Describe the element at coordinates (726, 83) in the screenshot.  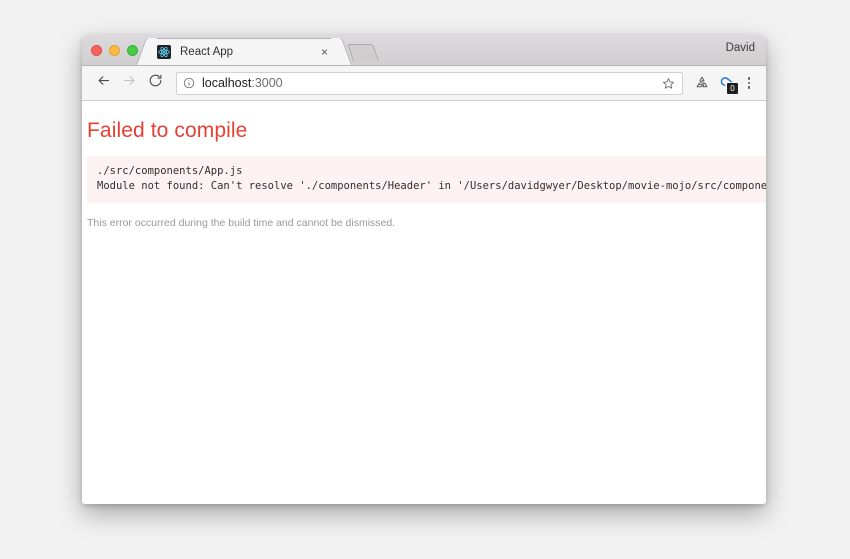
I see `link-extension-icon: 0` at that location.